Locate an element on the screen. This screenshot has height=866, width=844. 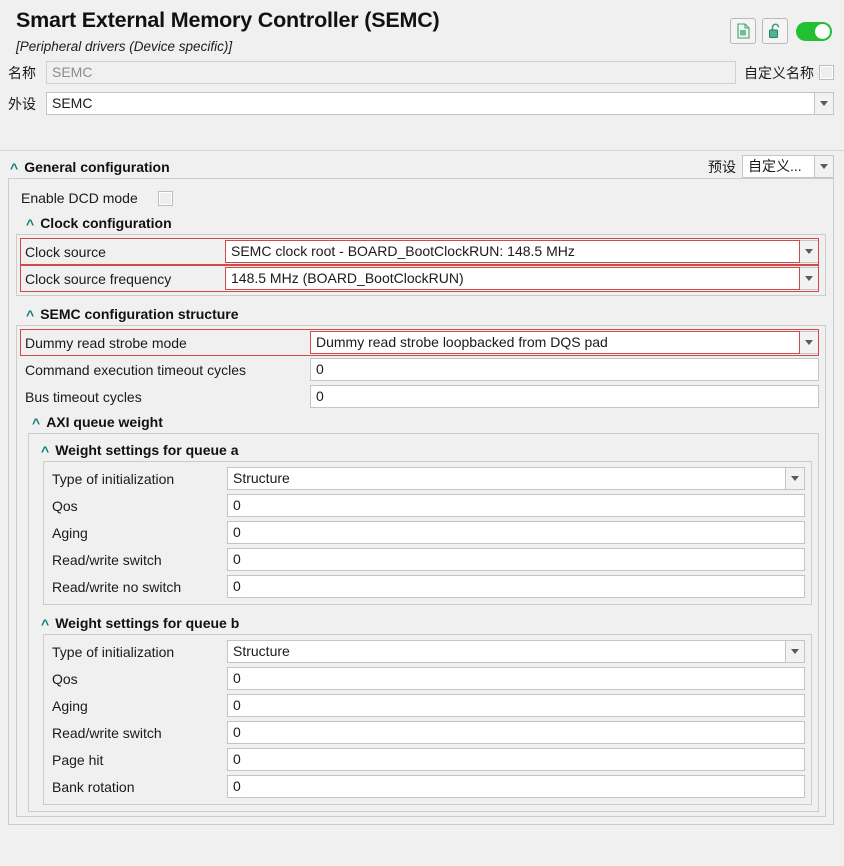
weight-settings-queue-a-label: Weight settings for queue a is located at coordinates (147, 450).